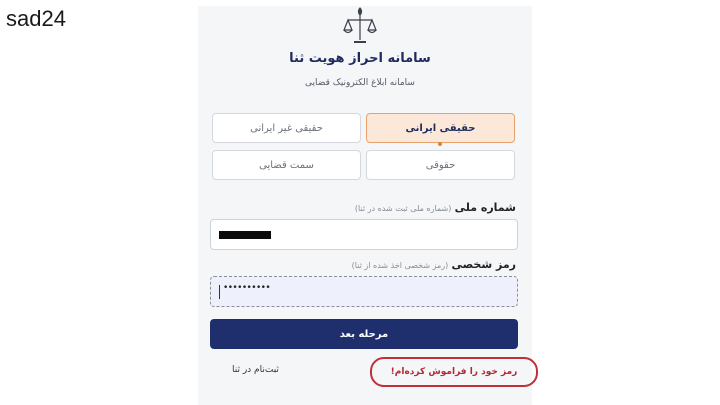 The height and width of the screenshot is (405, 720). What do you see at coordinates (403, 208) in the screenshot?
I see `national-id-hint: (شماره ملی ثبت شده در ثنا)` at bounding box center [403, 208].